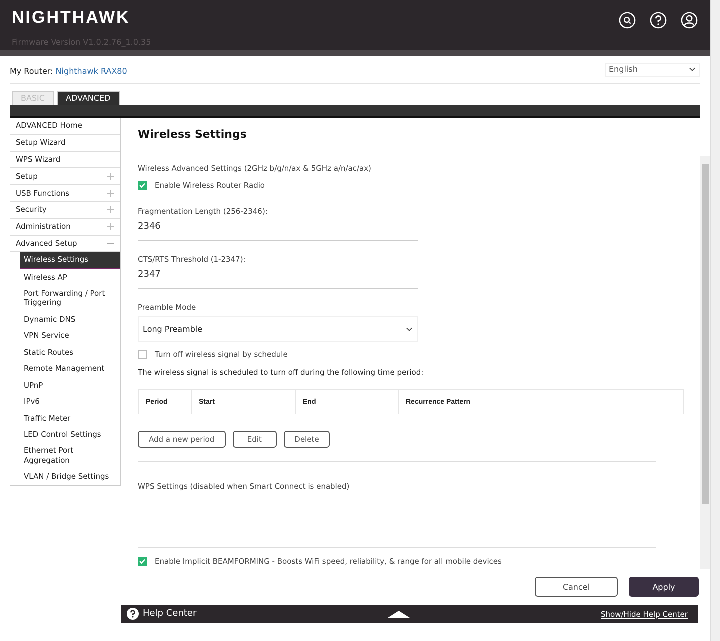 The image size is (720, 641). What do you see at coordinates (69, 71) in the screenshot?
I see `router-name: My Router: Nighthawk RAX80` at bounding box center [69, 71].